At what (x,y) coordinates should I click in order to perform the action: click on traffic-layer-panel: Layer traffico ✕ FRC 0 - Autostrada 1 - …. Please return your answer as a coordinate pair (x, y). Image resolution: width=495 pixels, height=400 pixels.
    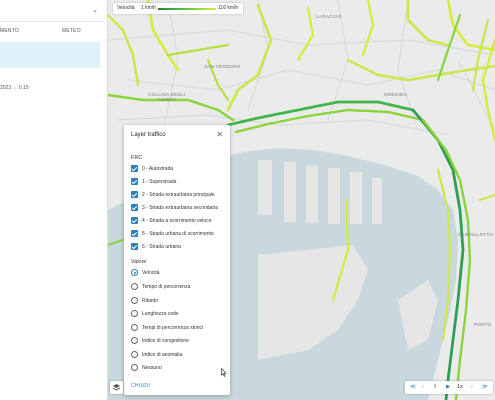
    Looking at the image, I should click on (177, 260).